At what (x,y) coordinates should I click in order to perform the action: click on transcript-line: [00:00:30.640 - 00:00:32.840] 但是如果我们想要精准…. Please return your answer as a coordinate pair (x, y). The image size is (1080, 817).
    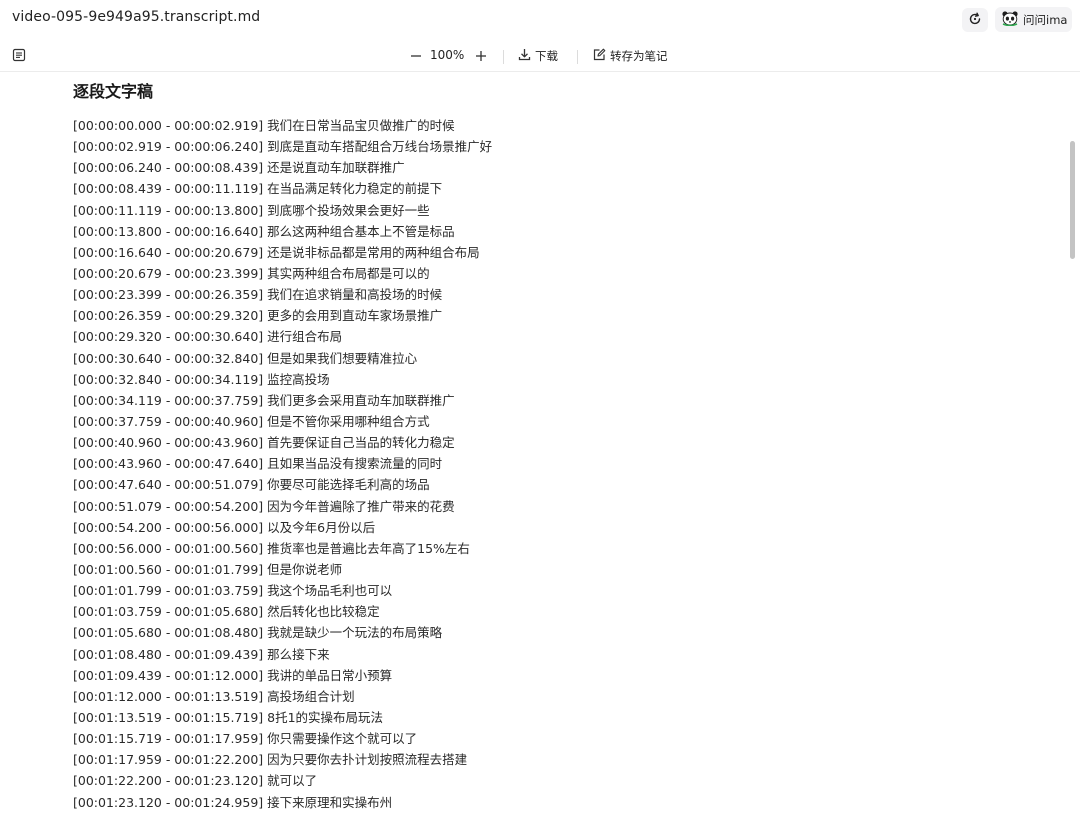
    Looking at the image, I should click on (245, 358).